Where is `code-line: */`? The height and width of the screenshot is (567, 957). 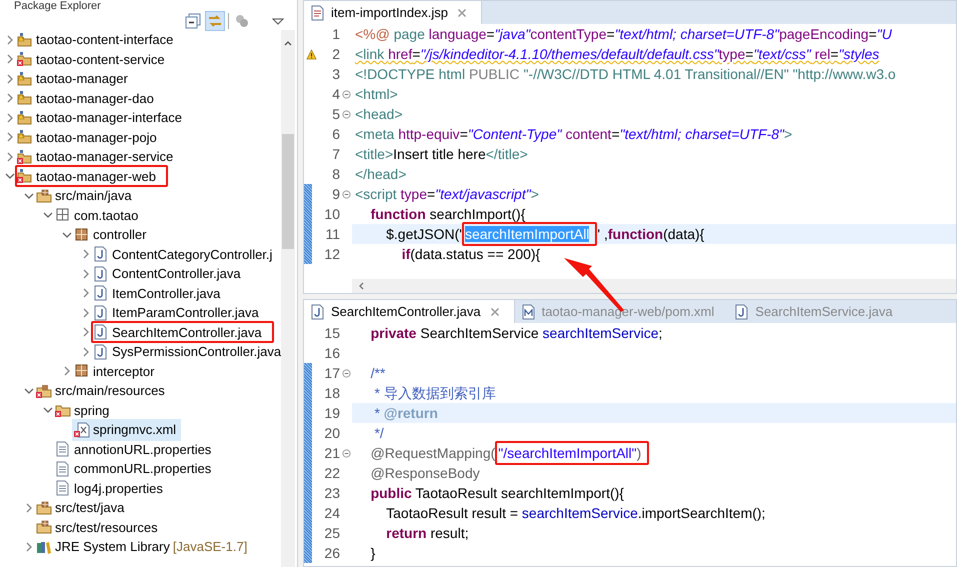 code-line: */ is located at coordinates (378, 433).